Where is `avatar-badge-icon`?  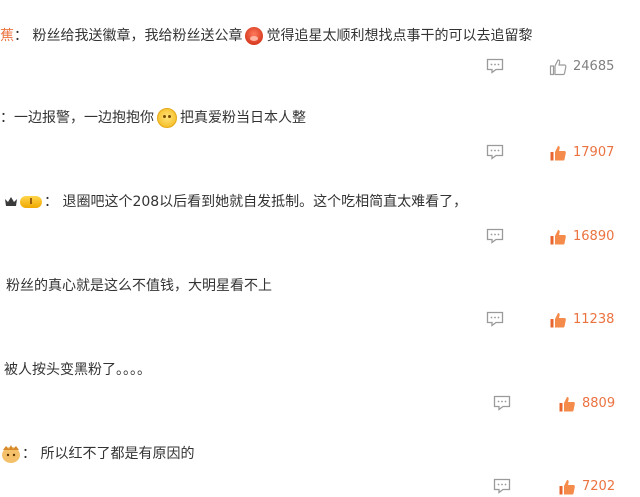 avatar-badge-icon is located at coordinates (11, 454).